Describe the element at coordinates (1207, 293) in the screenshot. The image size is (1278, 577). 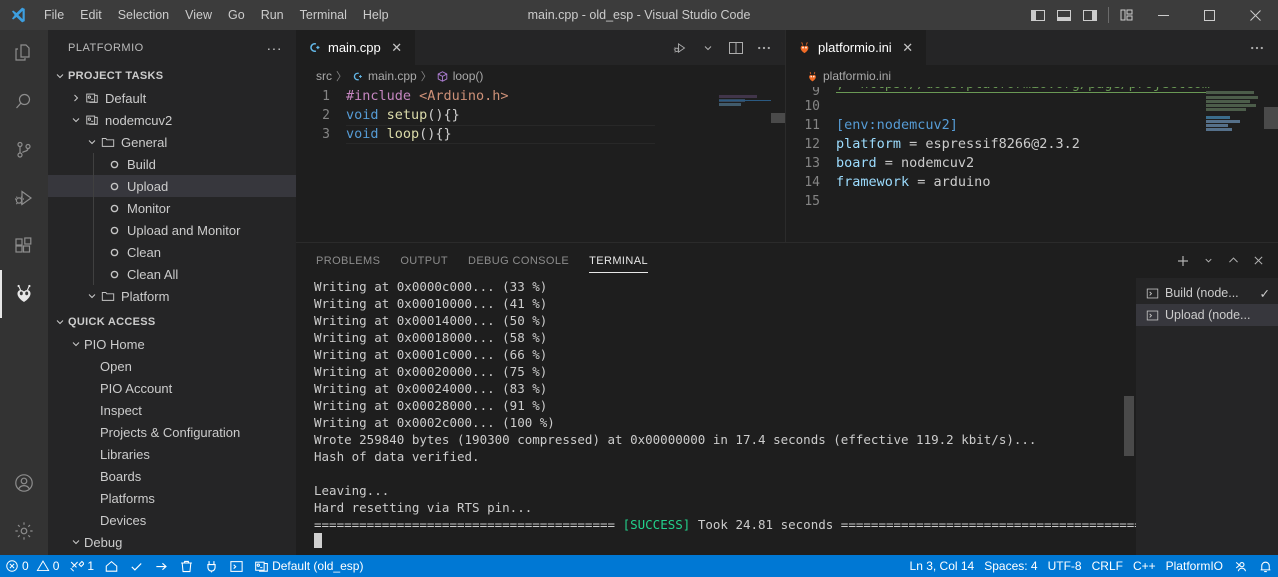
I see `terminal-tab-build: Build (node... ✓` at that location.